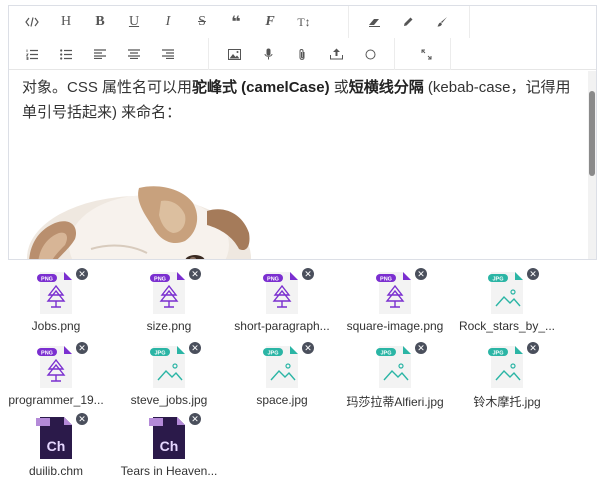  I want to click on align-center-icon, so click(134, 54).